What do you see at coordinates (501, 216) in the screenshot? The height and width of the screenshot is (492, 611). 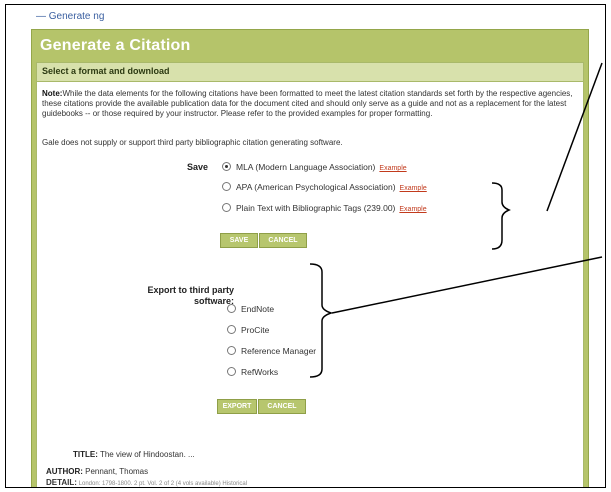 I see `save-bracket` at bounding box center [501, 216].